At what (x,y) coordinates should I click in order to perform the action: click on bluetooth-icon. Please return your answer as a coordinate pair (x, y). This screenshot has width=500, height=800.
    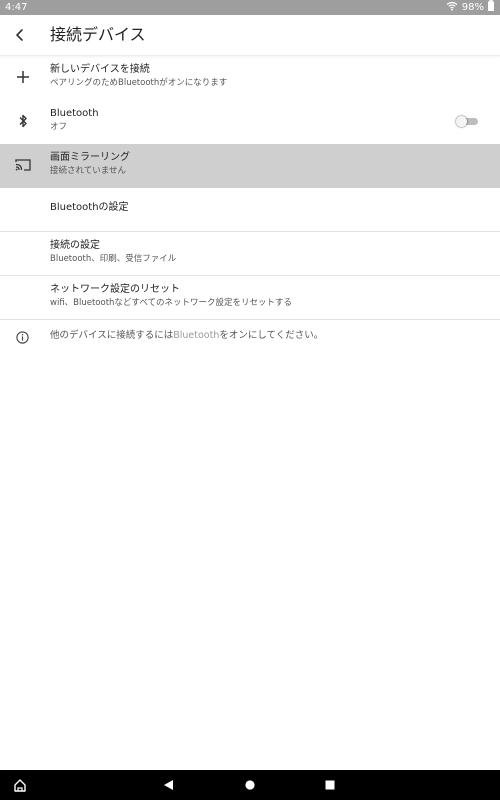
    Looking at the image, I should click on (23, 121).